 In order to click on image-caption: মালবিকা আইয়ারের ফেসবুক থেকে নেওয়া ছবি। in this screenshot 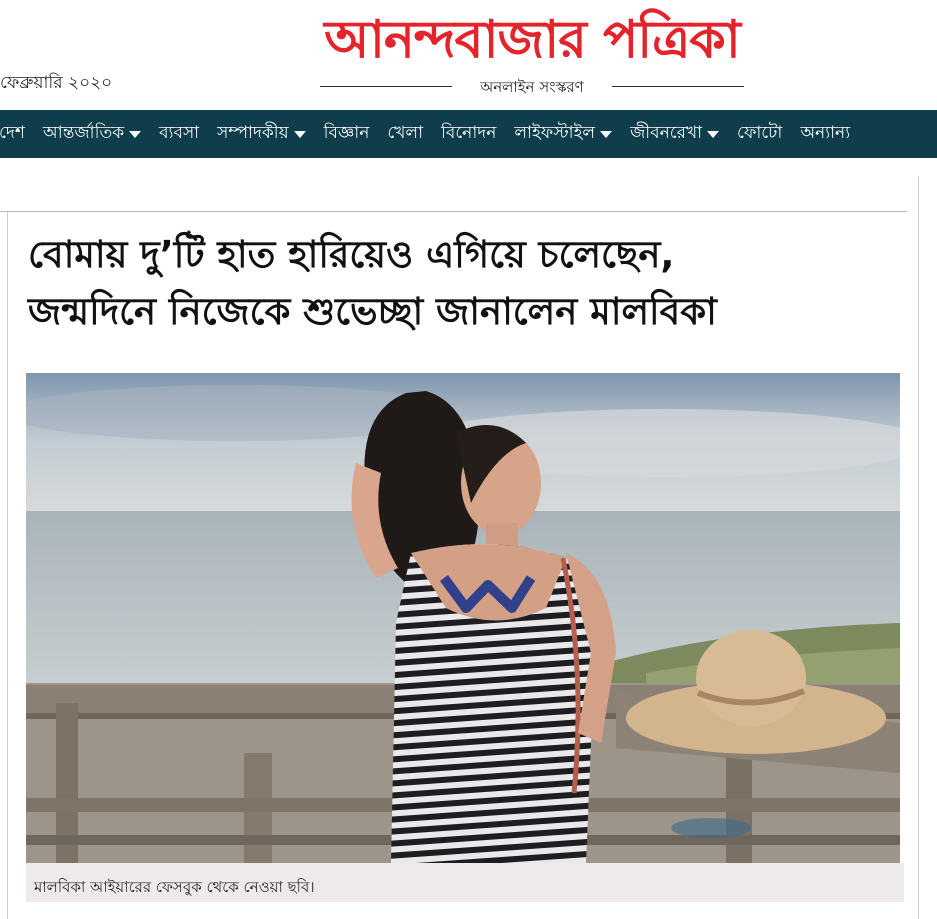, I will do `click(465, 882)`.